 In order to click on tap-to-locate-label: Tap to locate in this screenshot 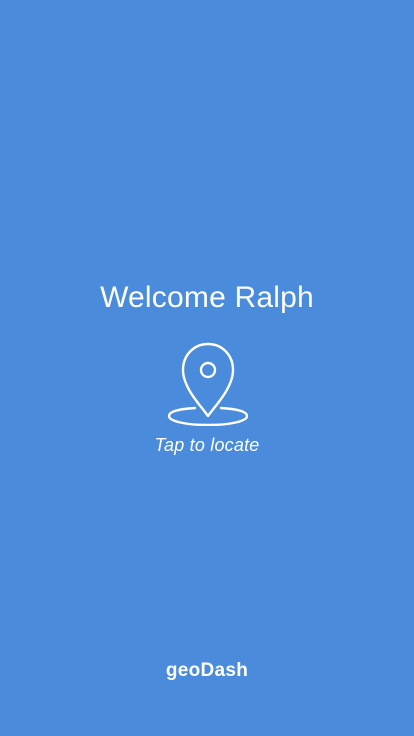, I will do `click(207, 445)`.